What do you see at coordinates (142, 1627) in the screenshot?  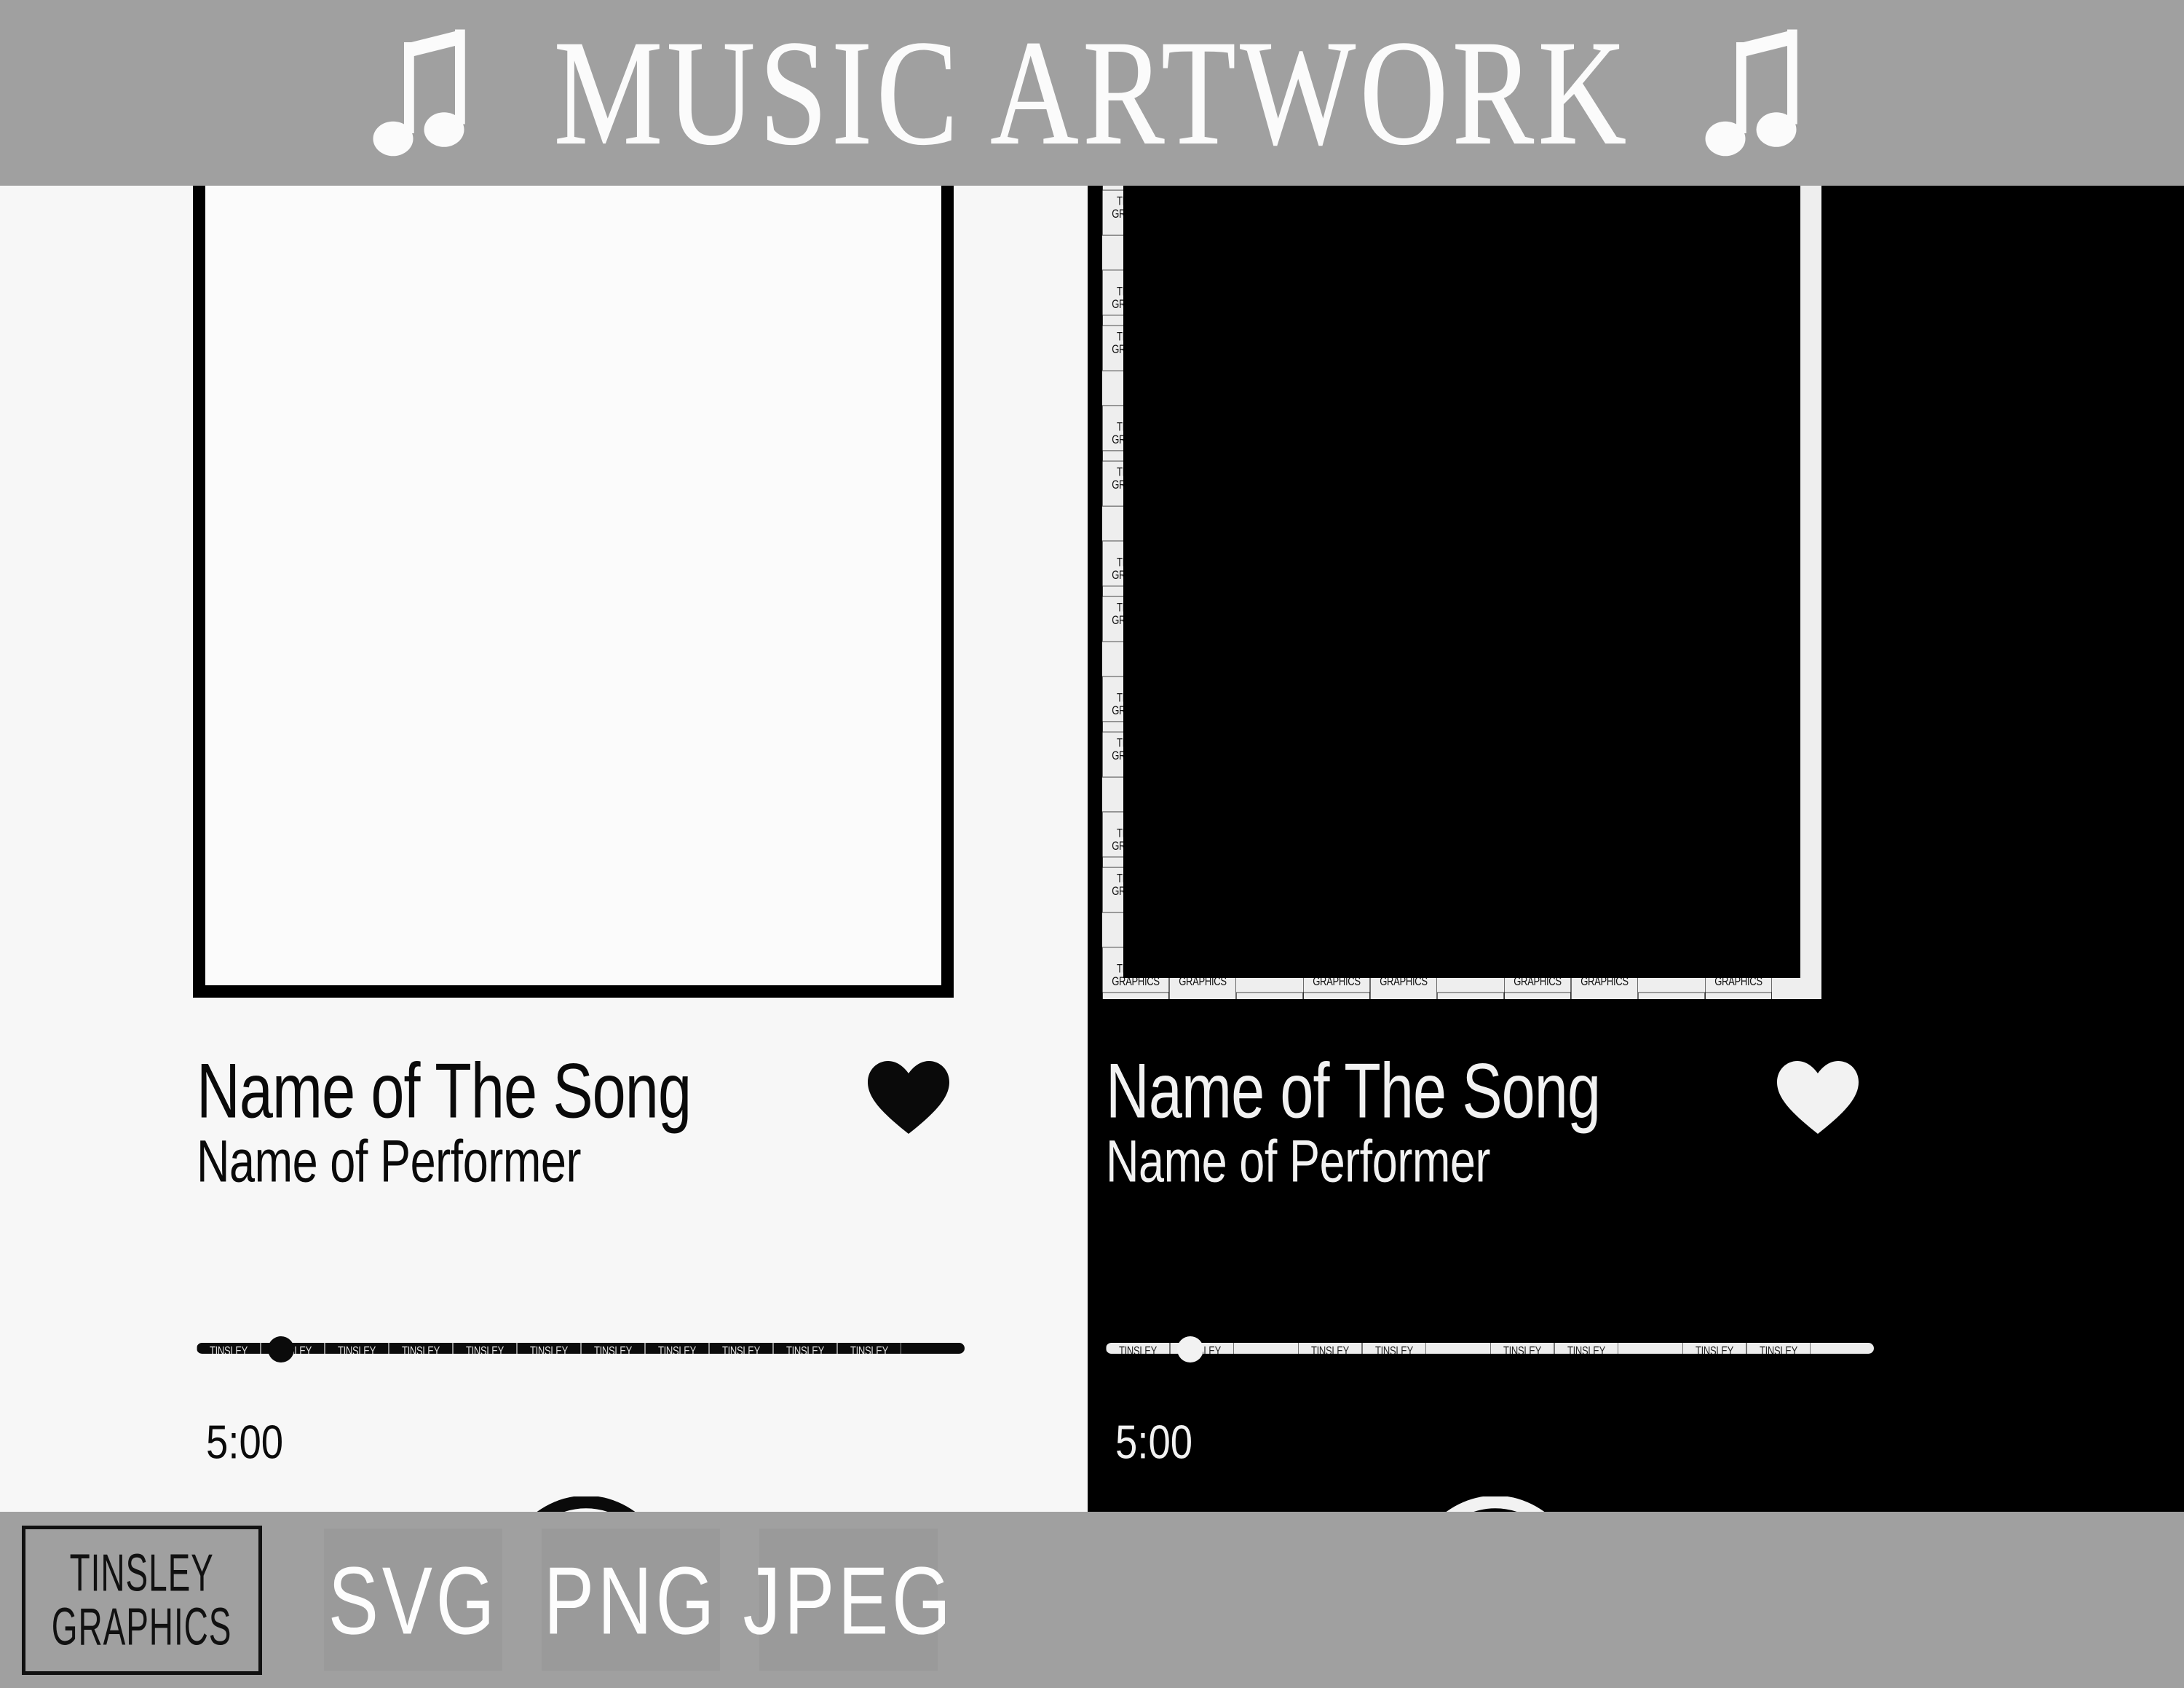 I see `brand-logo-line2: GRAPHICS` at bounding box center [142, 1627].